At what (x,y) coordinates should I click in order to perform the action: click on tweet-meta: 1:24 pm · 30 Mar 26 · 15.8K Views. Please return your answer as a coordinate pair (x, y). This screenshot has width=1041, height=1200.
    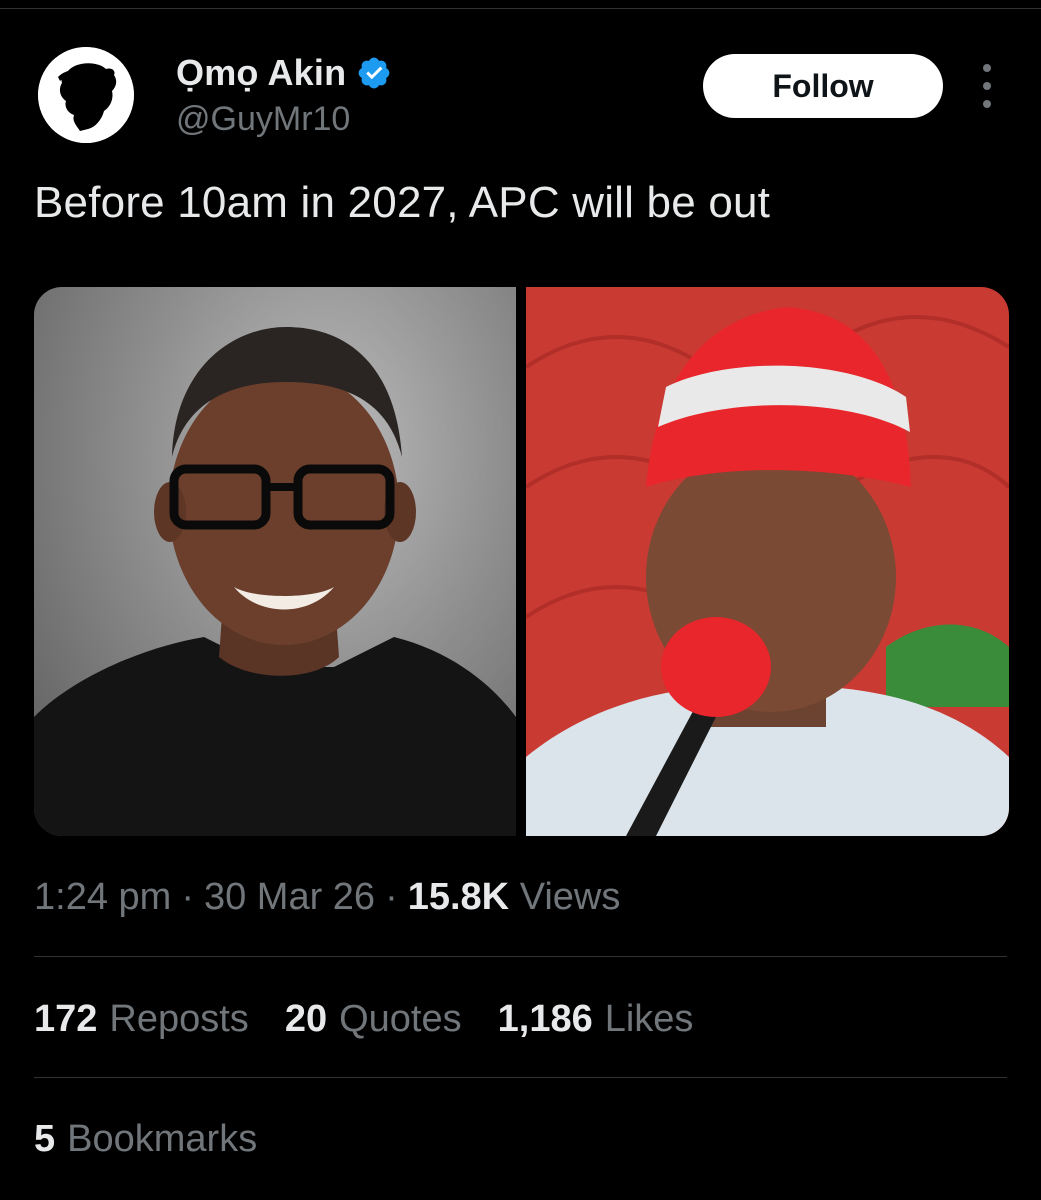
    Looking at the image, I should click on (327, 897).